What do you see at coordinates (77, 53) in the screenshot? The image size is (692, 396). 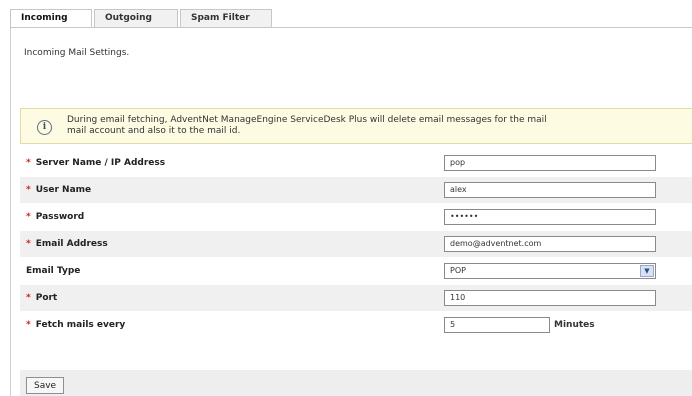 I see `page-heading: Incoming Mail Settings.` at bounding box center [77, 53].